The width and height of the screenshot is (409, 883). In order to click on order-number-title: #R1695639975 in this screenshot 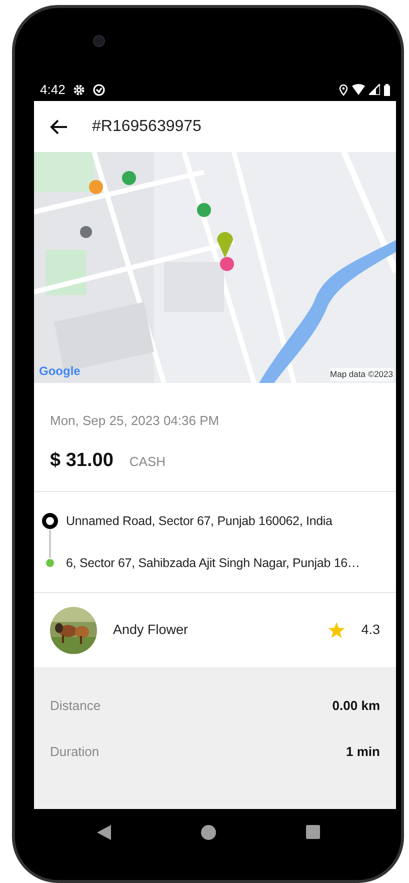, I will do `click(147, 126)`.